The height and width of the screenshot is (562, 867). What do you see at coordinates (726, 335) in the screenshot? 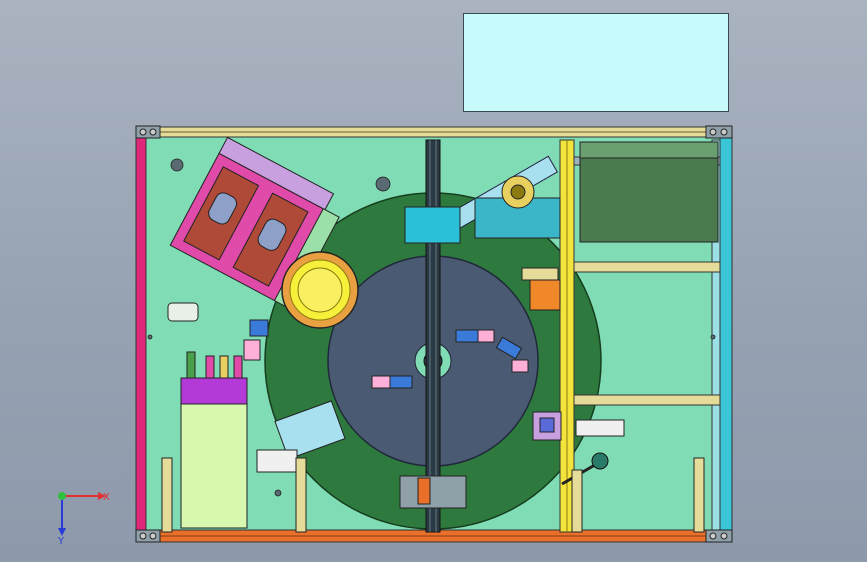
I see `frame-right-rail` at bounding box center [726, 335].